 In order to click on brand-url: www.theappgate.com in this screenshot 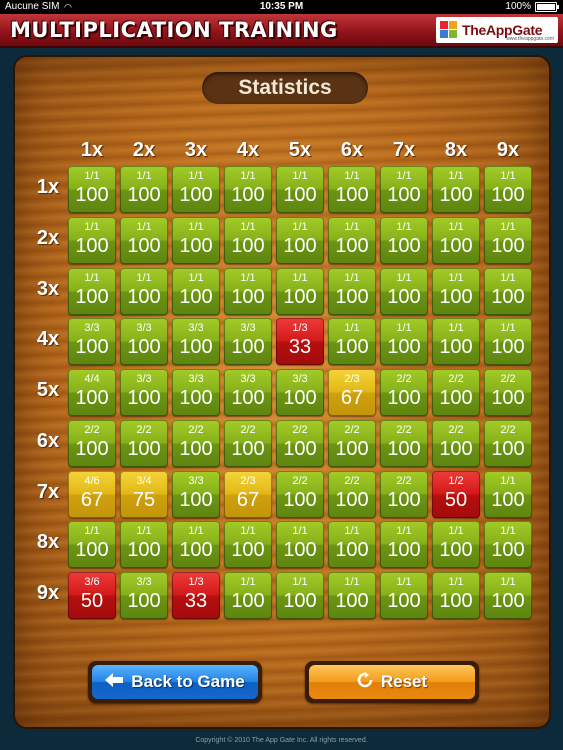, I will do `click(530, 39)`.